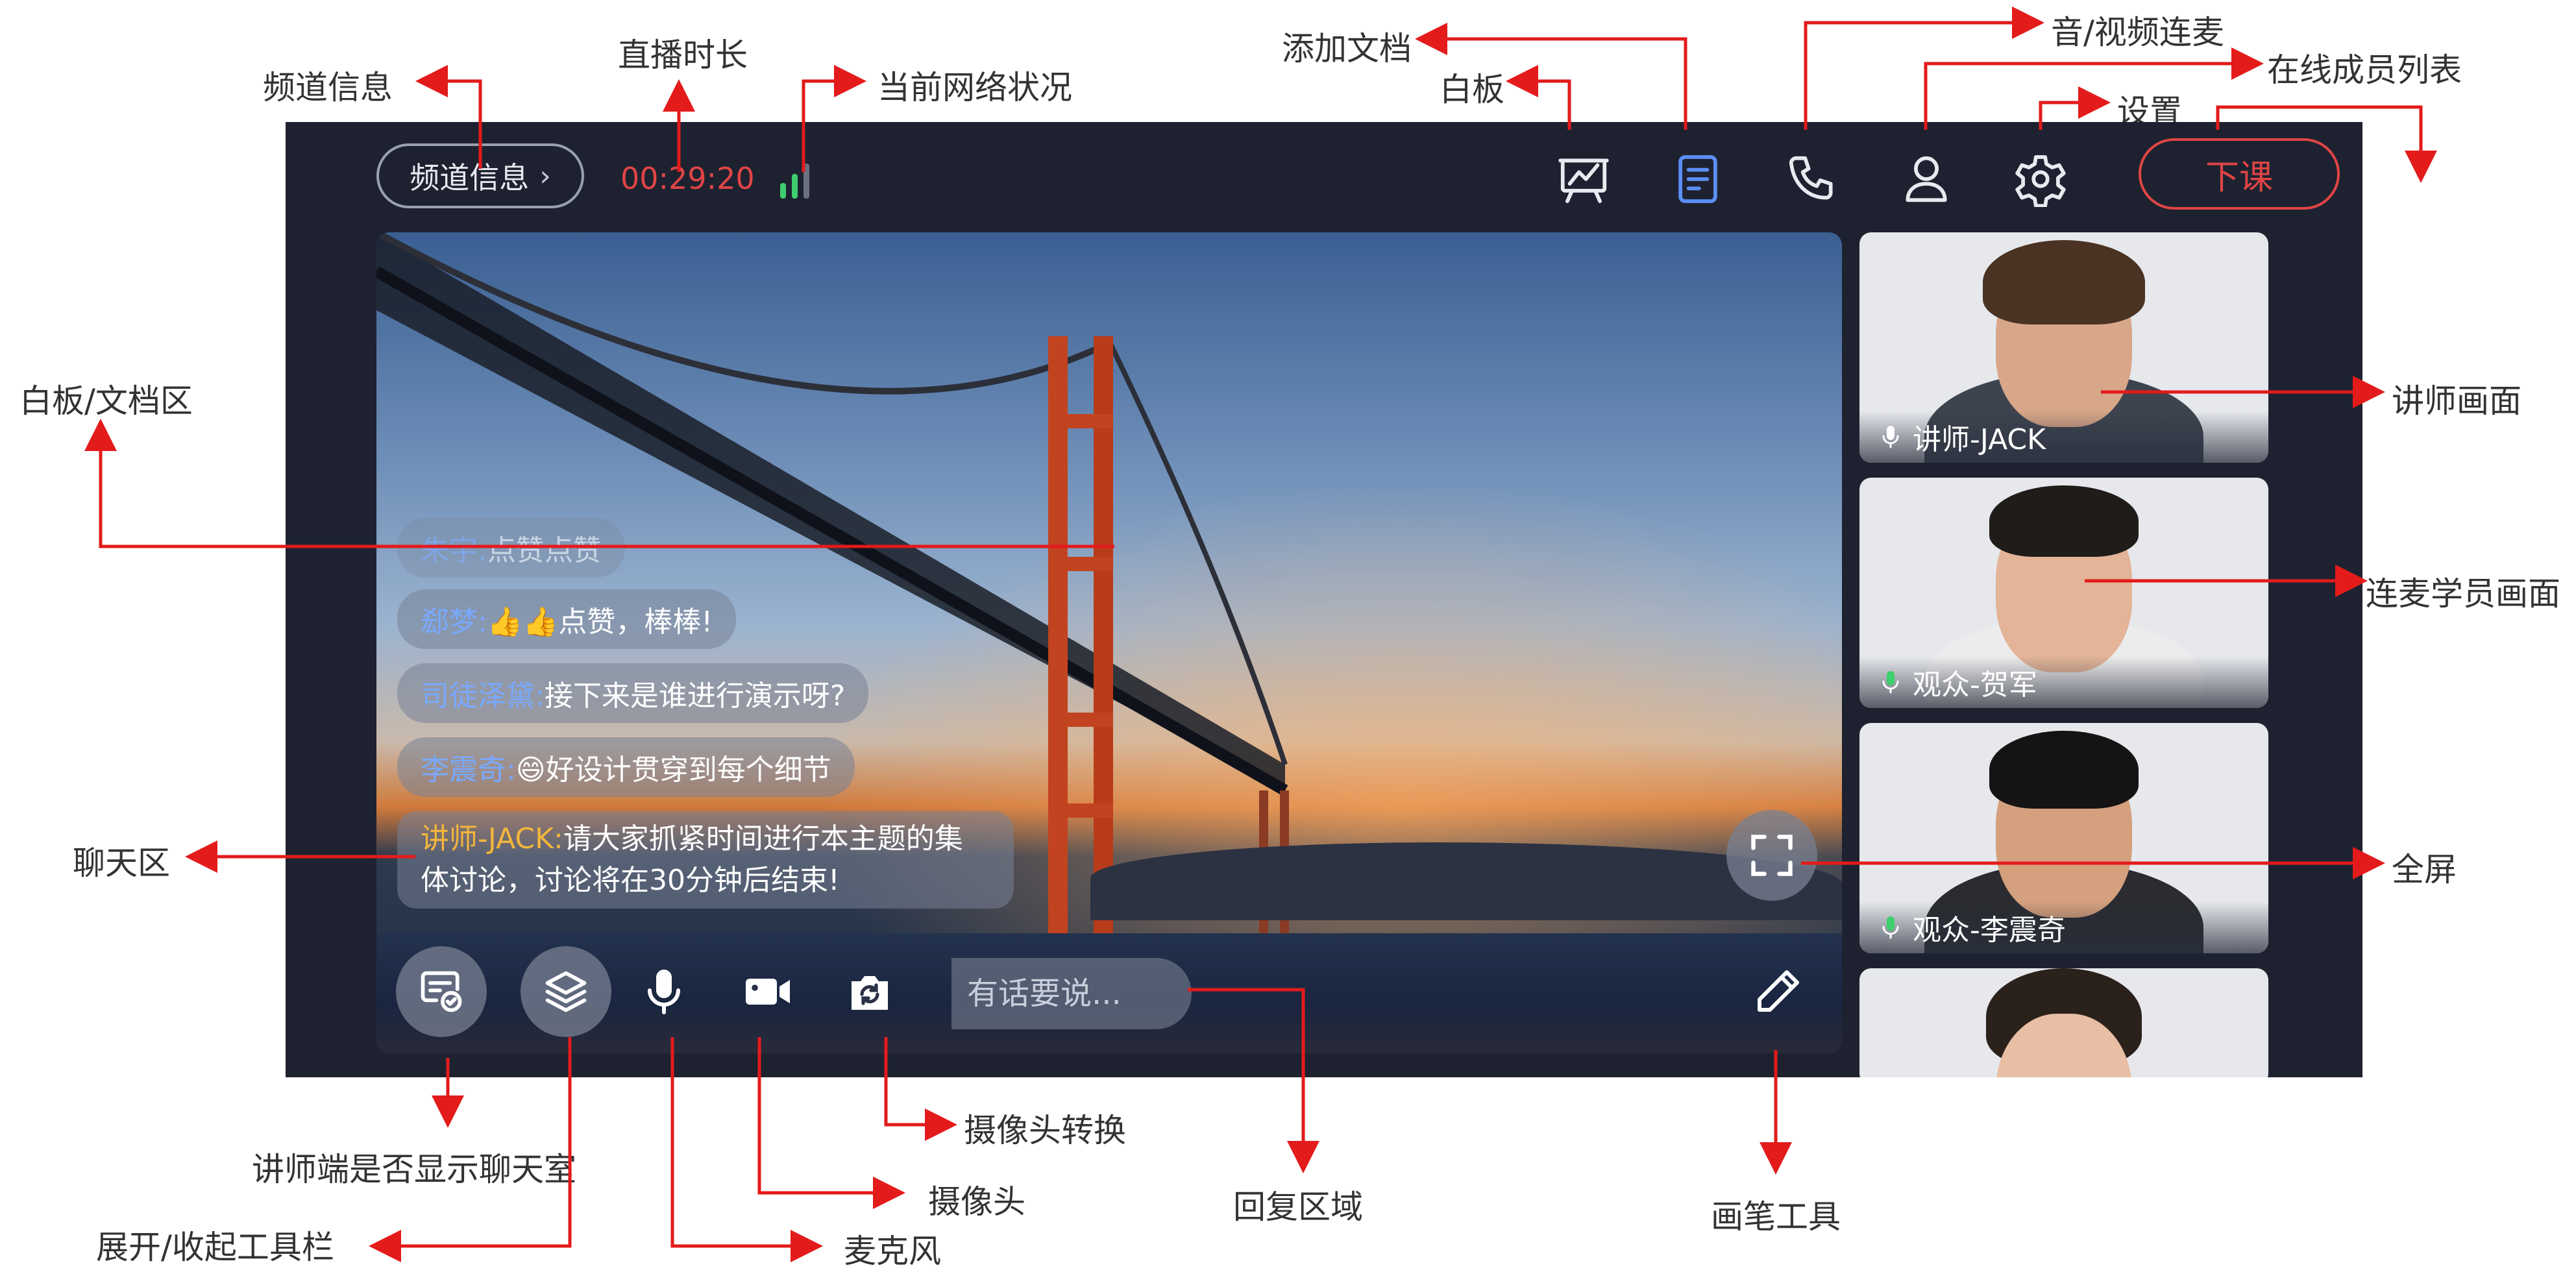 The width and height of the screenshot is (2576, 1272). Describe the element at coordinates (1071, 994) in the screenshot. I see `reply-input` at that location.